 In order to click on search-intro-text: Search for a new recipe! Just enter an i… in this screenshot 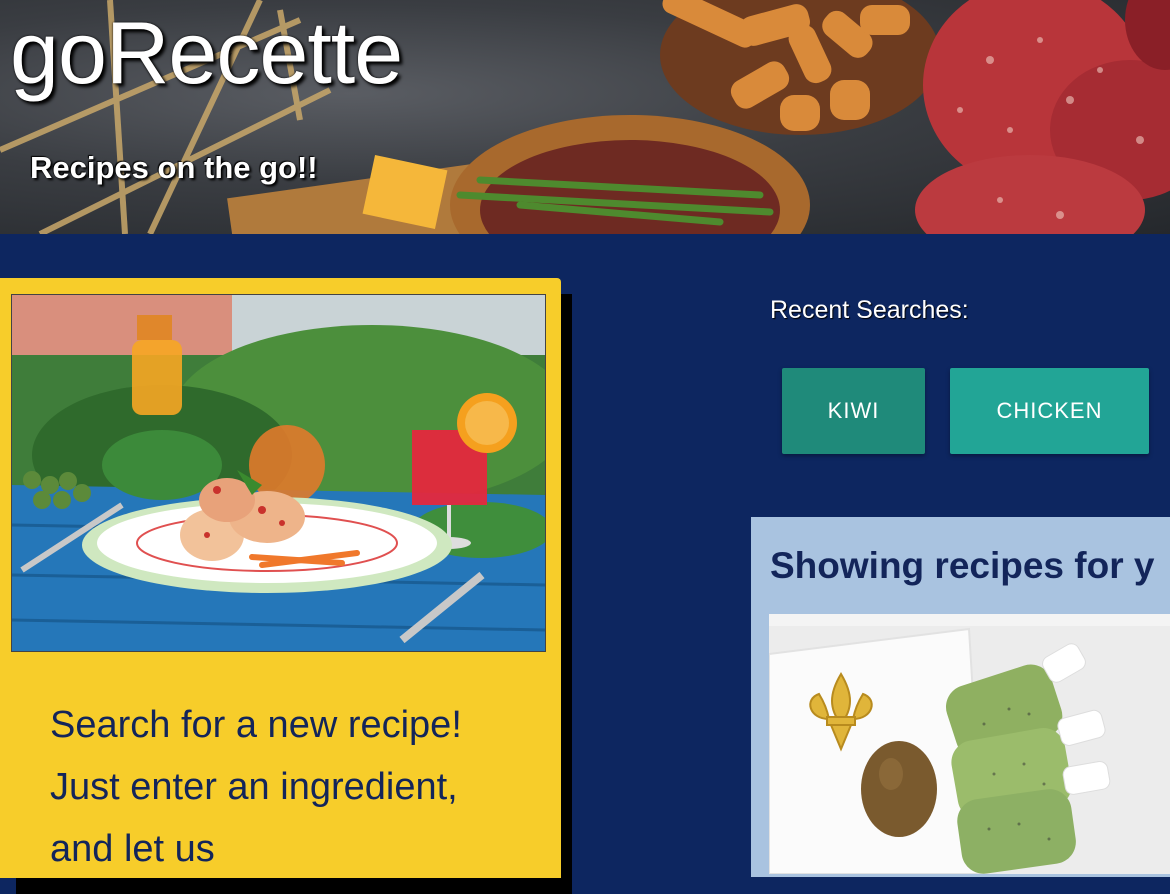, I will do `click(256, 787)`.